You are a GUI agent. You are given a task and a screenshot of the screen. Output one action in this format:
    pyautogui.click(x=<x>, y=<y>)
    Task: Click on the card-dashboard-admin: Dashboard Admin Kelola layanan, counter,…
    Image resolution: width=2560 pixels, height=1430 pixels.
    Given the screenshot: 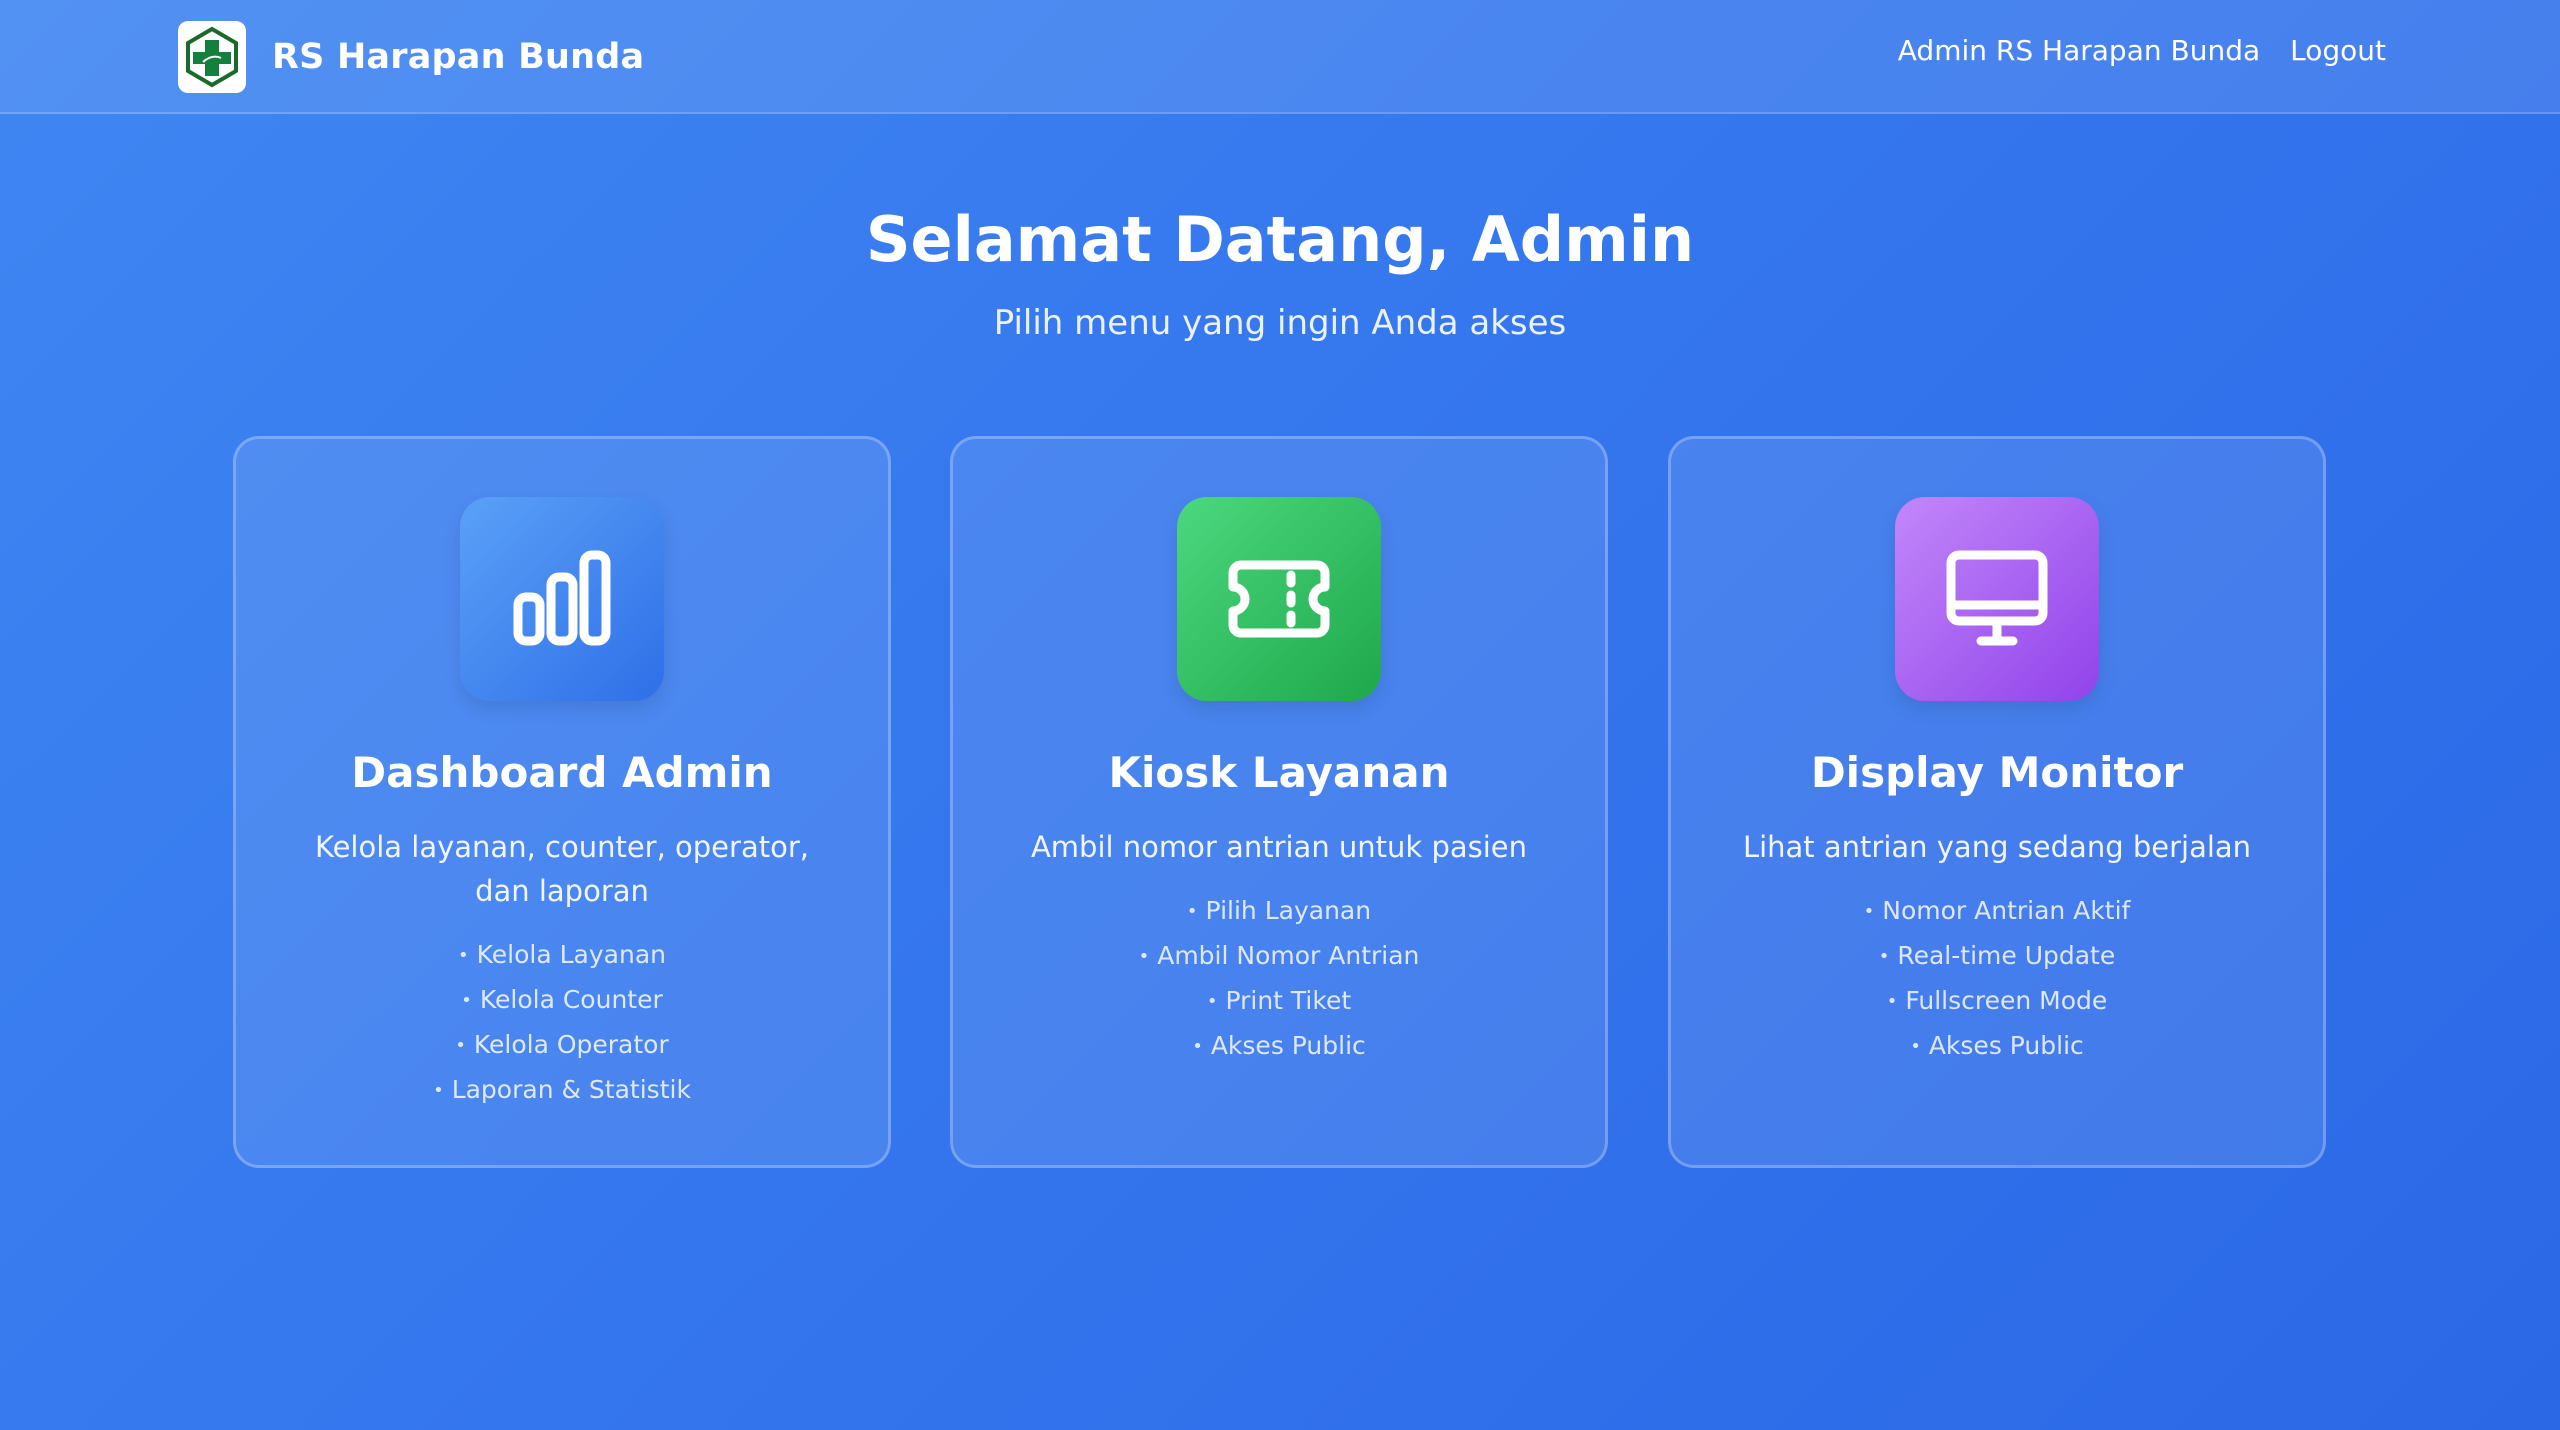 What is the action you would take?
    pyautogui.click(x=562, y=802)
    